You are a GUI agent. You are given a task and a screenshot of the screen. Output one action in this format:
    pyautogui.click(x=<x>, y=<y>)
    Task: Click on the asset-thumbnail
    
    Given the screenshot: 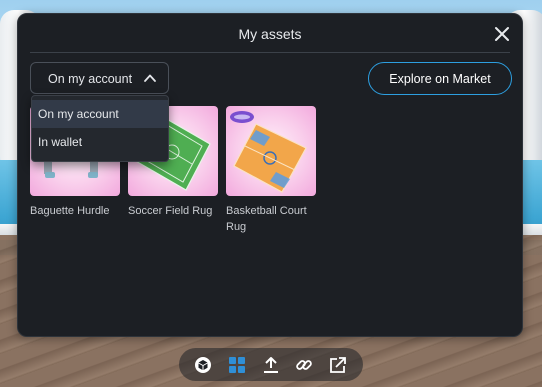 What is the action you would take?
    pyautogui.click(x=271, y=151)
    